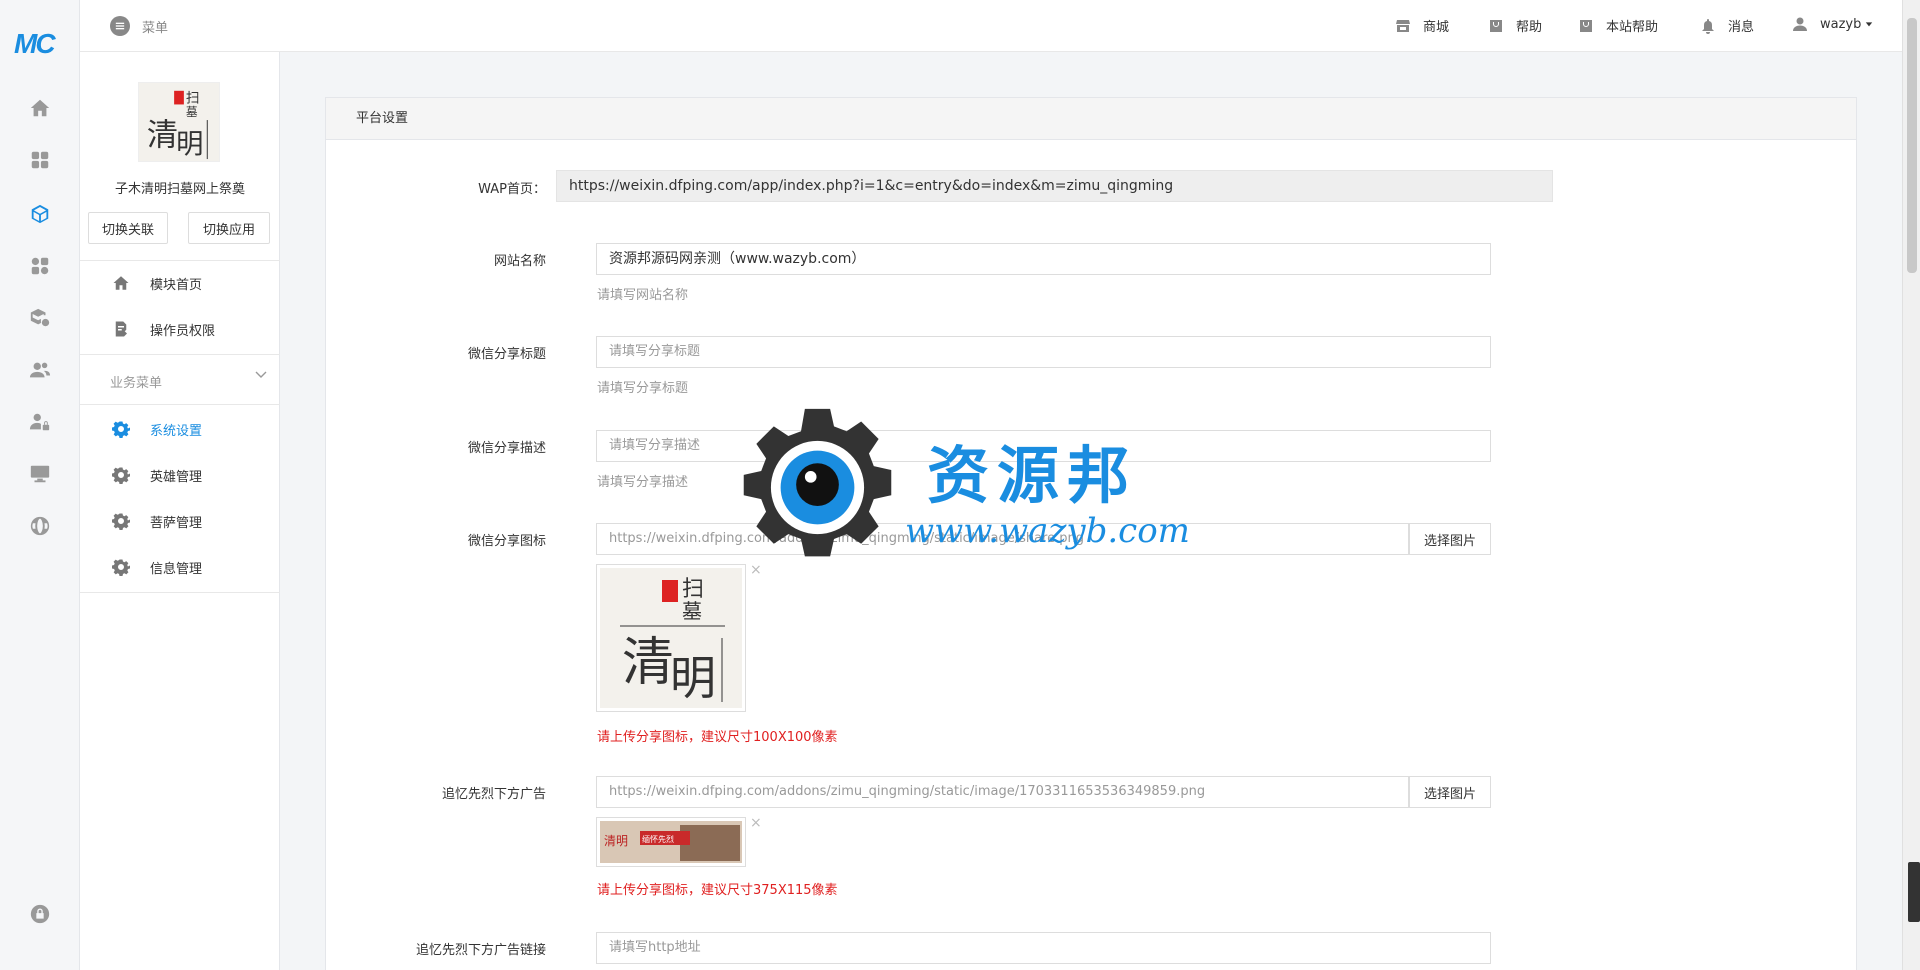 This screenshot has width=1920, height=970. I want to click on icon-rail: MC, so click(40, 485).